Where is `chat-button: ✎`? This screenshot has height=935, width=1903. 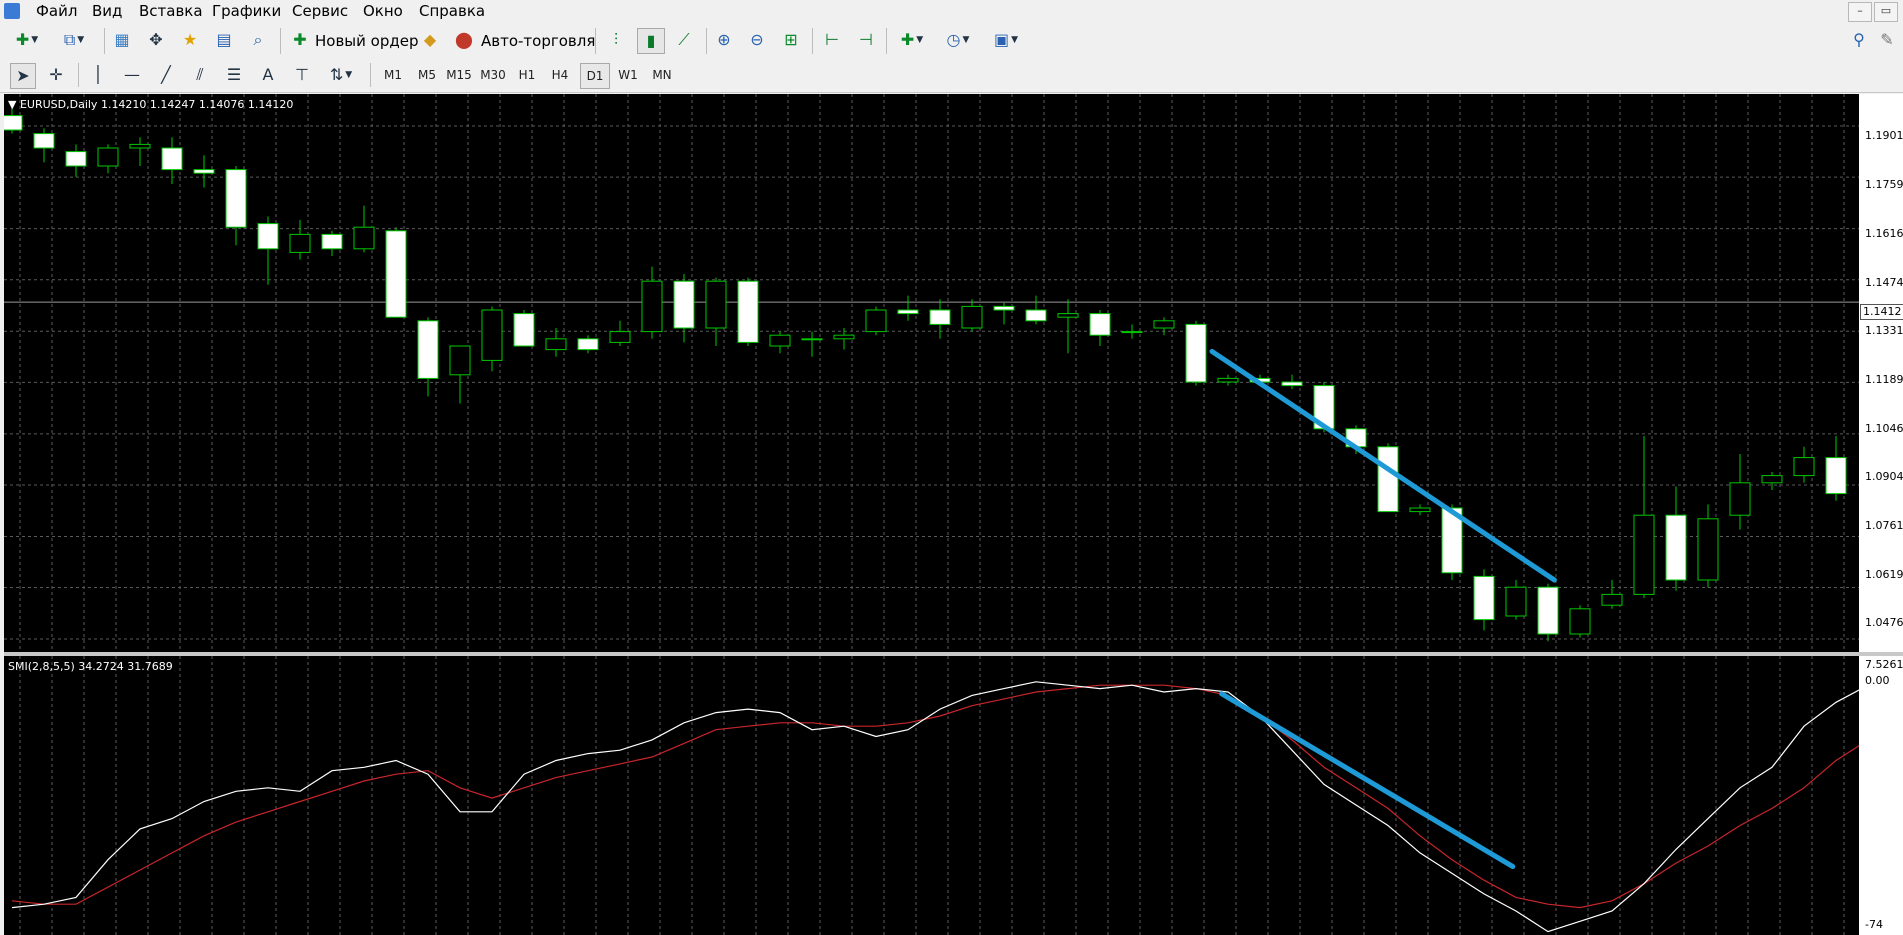 chat-button: ✎ is located at coordinates (1887, 40).